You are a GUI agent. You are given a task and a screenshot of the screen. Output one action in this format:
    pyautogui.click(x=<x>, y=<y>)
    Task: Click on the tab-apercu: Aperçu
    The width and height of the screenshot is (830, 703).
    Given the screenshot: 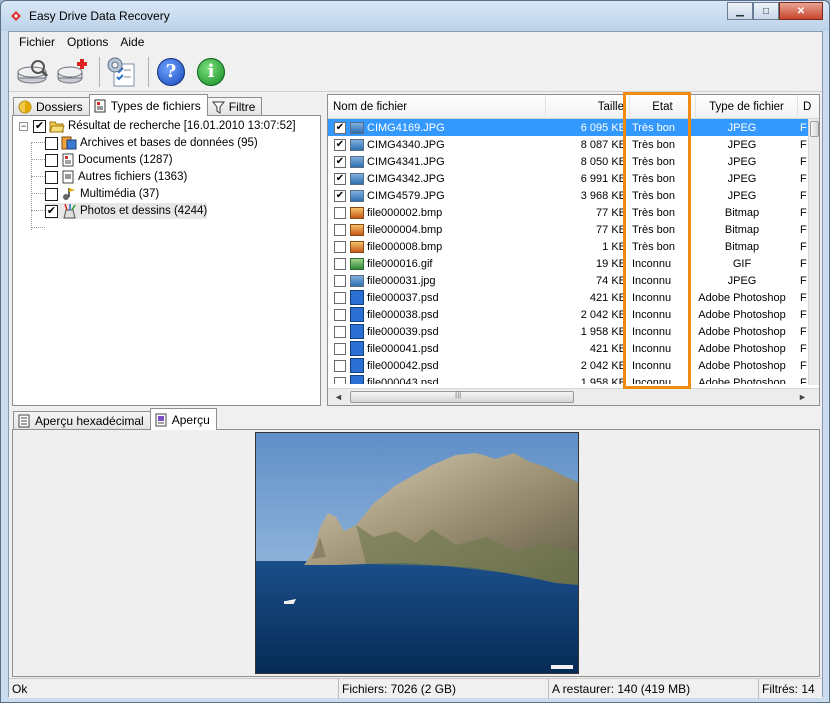 What is the action you would take?
    pyautogui.click(x=183, y=419)
    